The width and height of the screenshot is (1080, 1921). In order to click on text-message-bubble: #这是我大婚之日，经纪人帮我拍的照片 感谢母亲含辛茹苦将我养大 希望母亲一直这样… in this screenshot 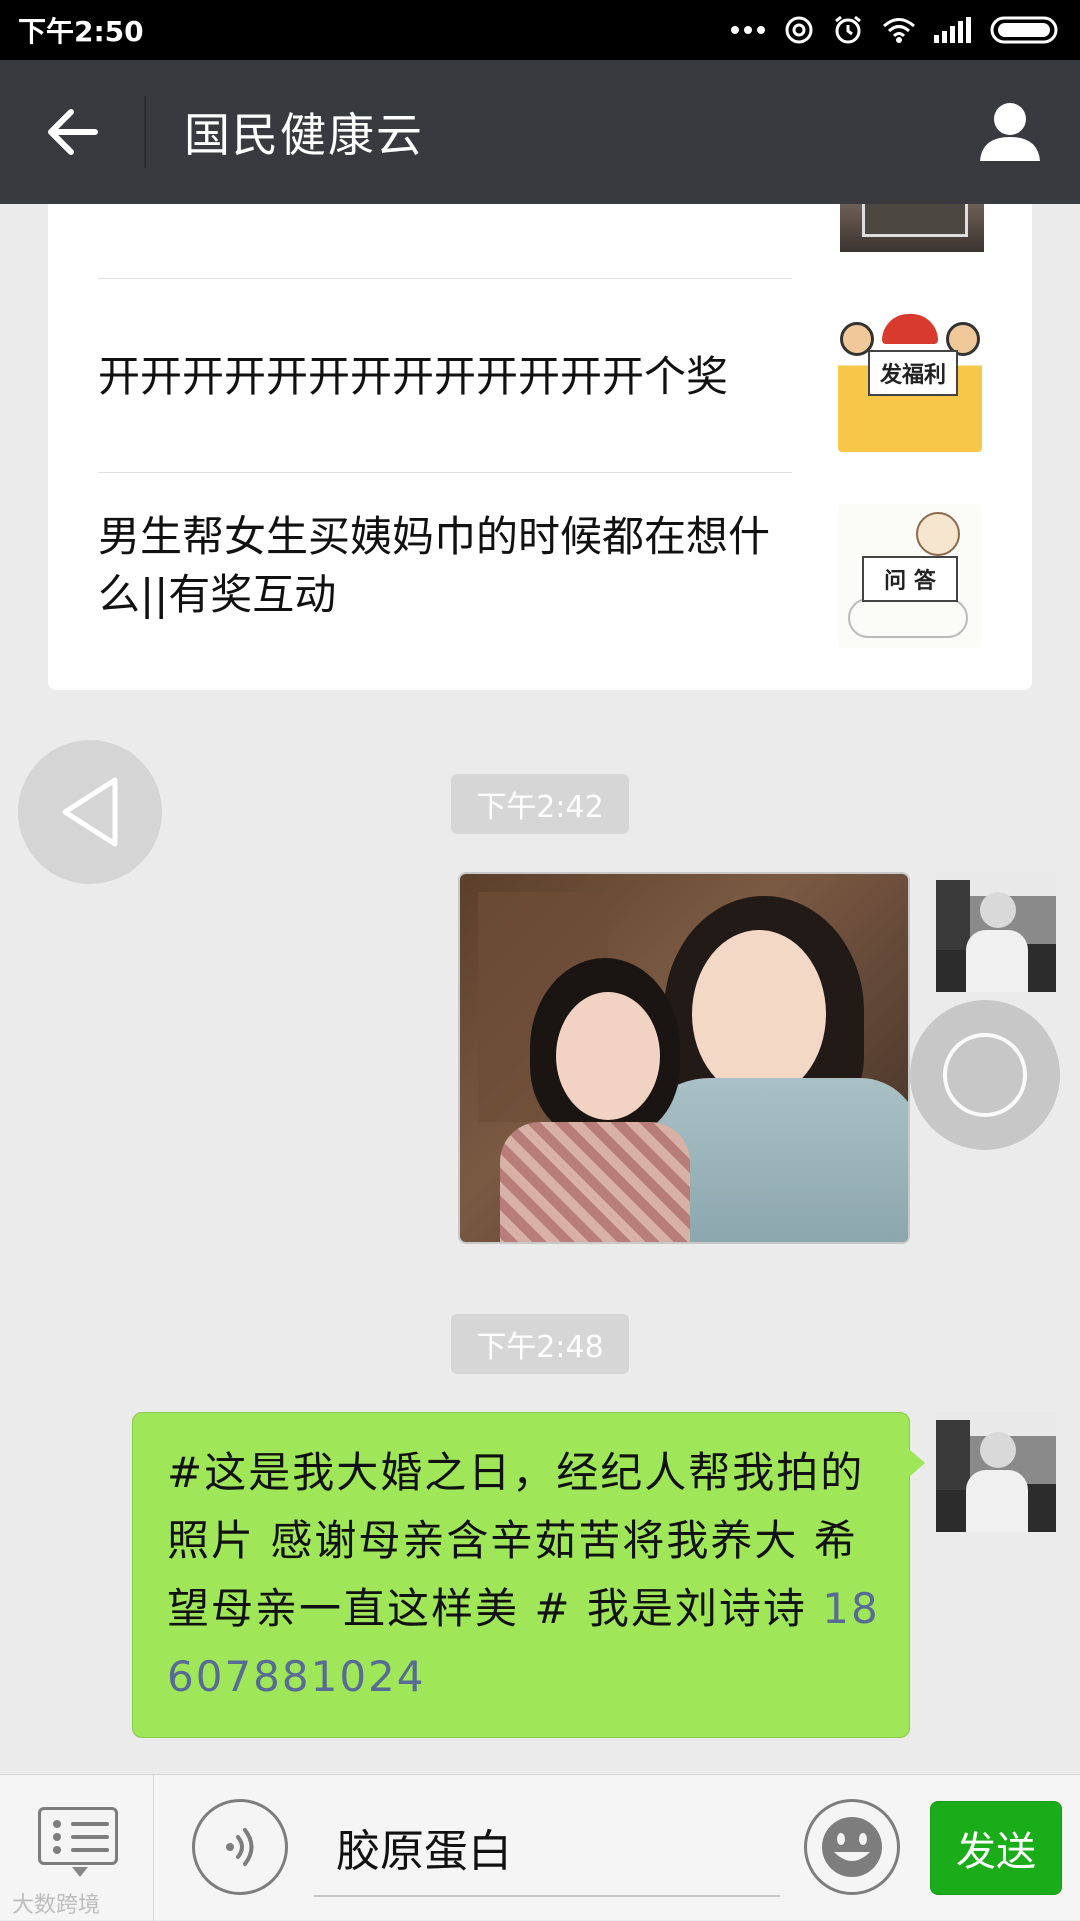, I will do `click(528, 1575)`.